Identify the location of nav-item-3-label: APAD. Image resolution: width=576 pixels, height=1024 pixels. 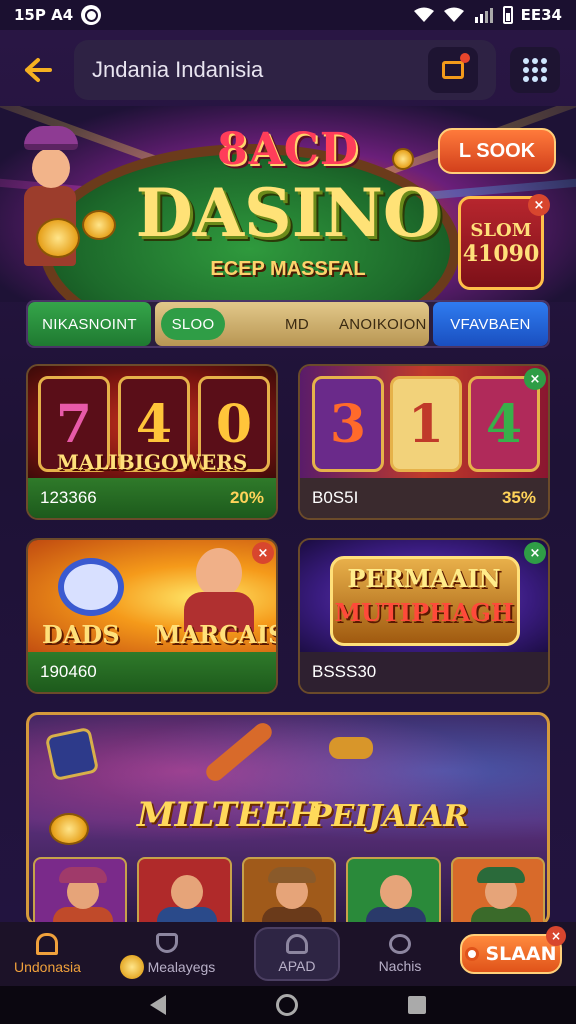
(297, 966).